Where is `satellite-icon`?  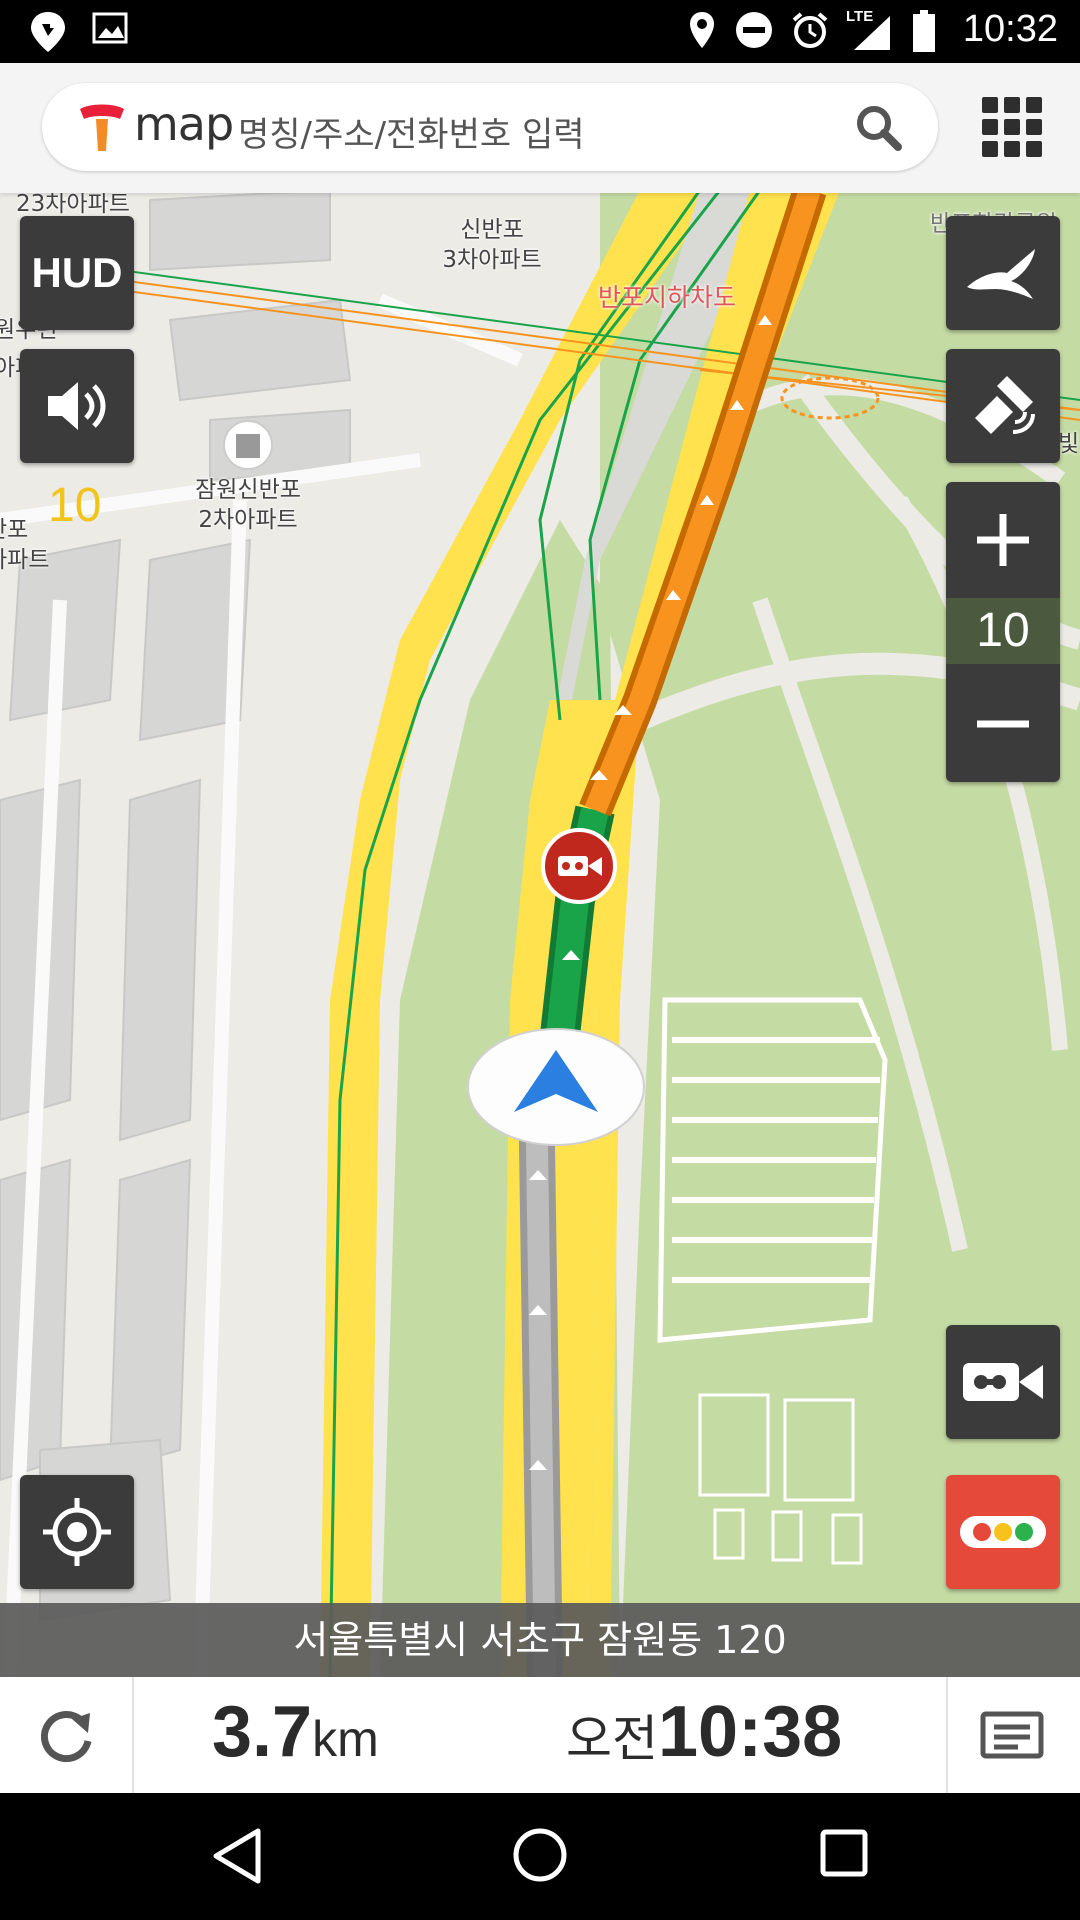 satellite-icon is located at coordinates (1005, 405).